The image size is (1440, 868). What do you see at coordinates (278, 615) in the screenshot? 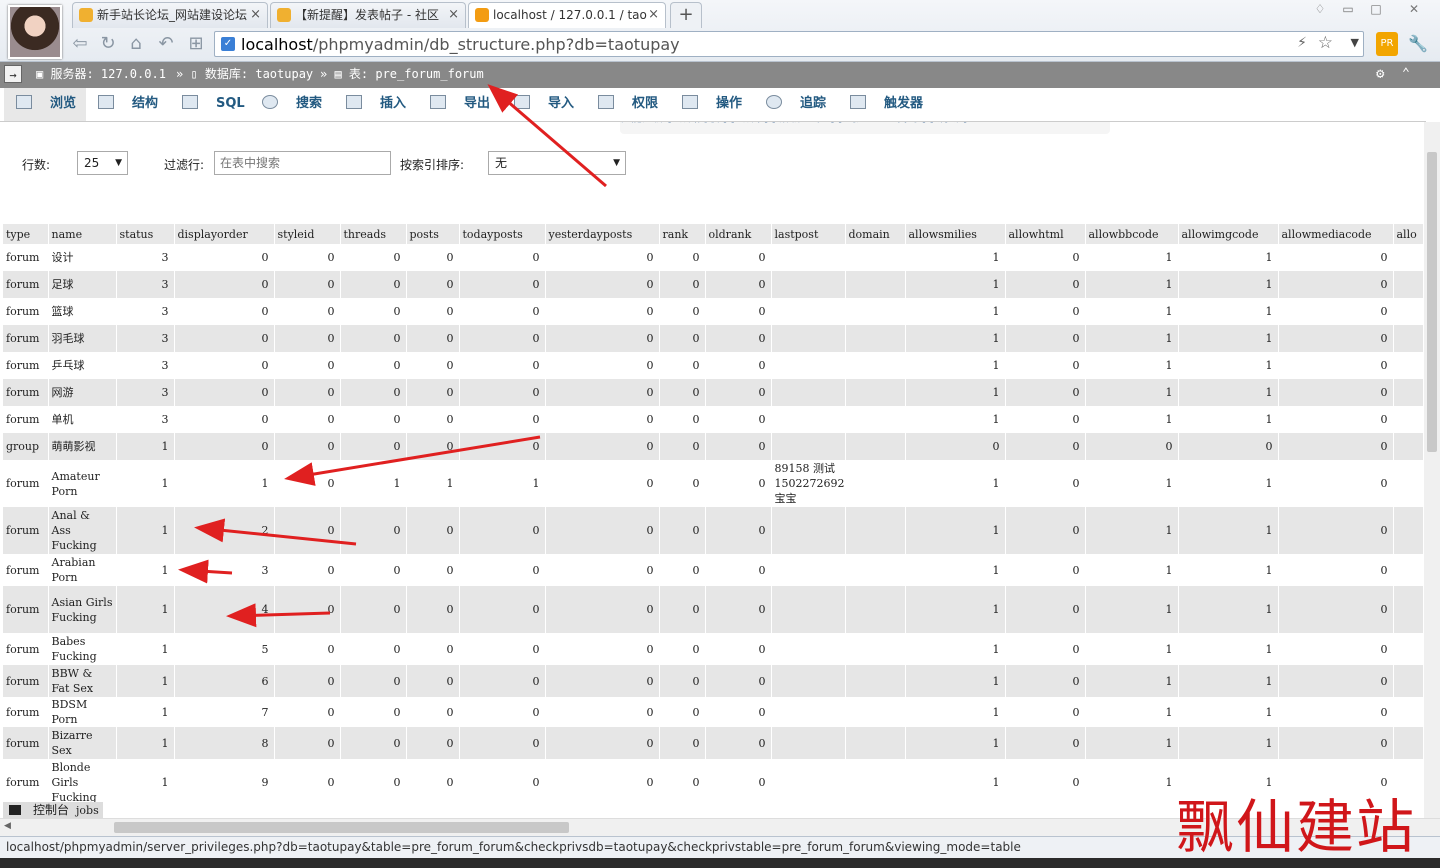
I see `arrow-to-row-asian` at bounding box center [278, 615].